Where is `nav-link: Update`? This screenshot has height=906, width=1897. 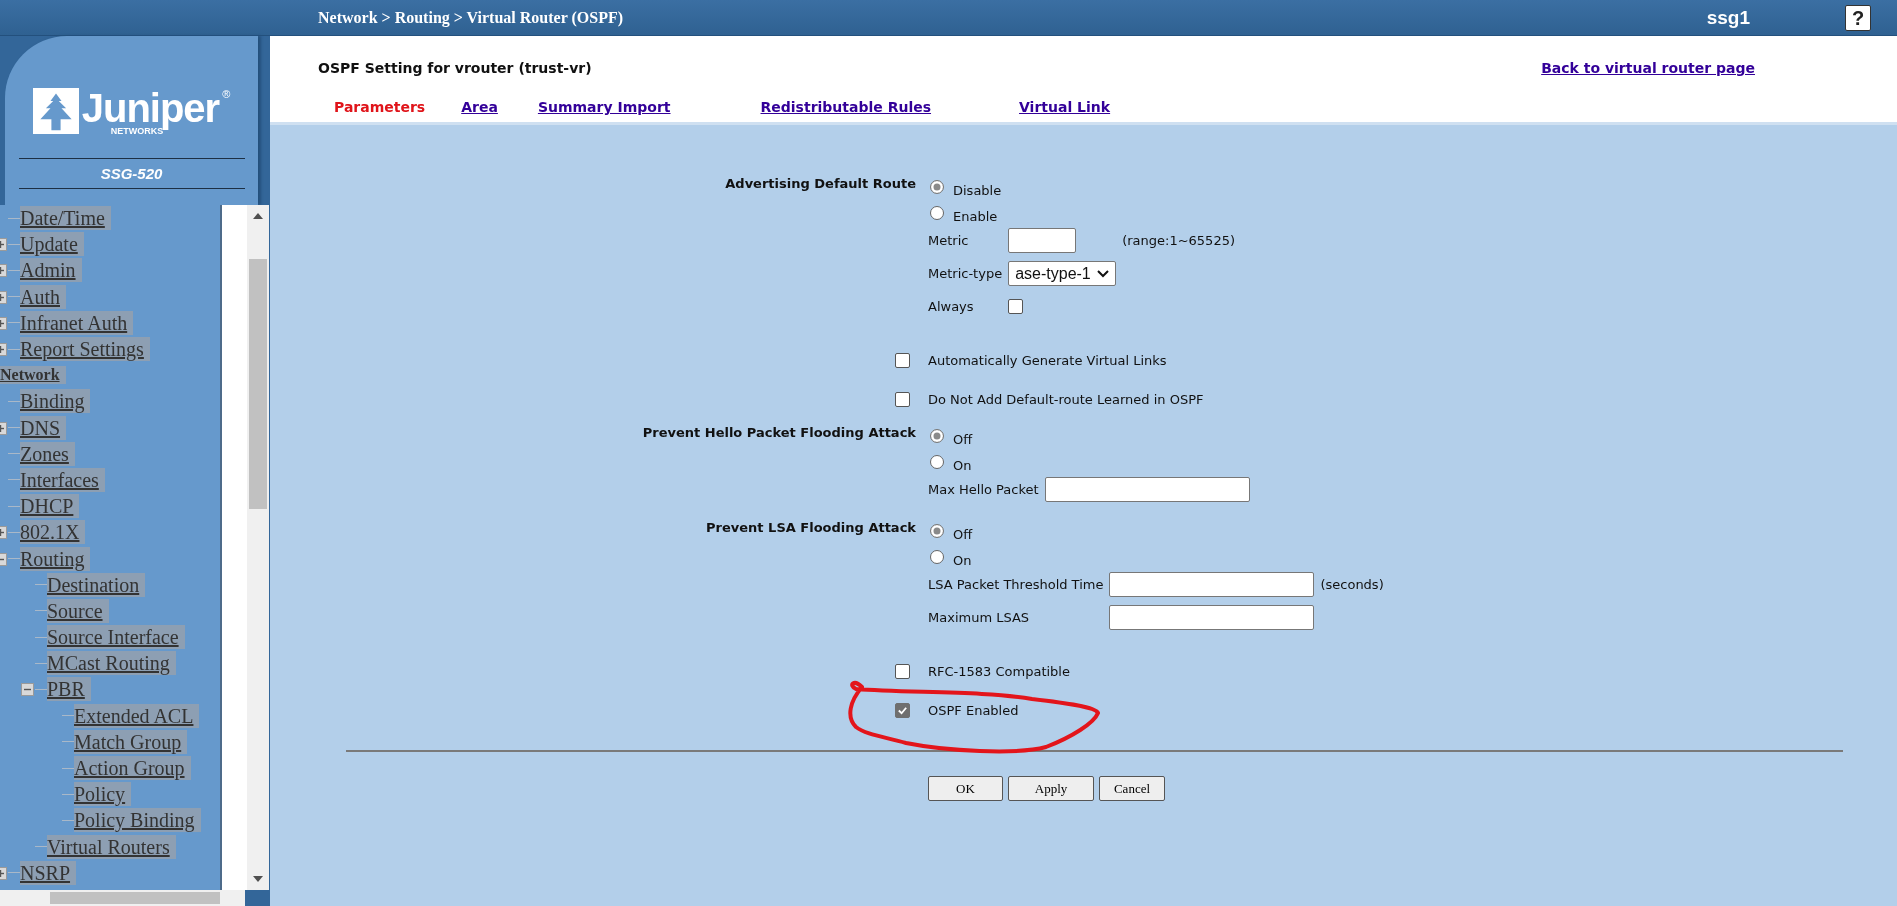
nav-link: Update is located at coordinates (52, 244).